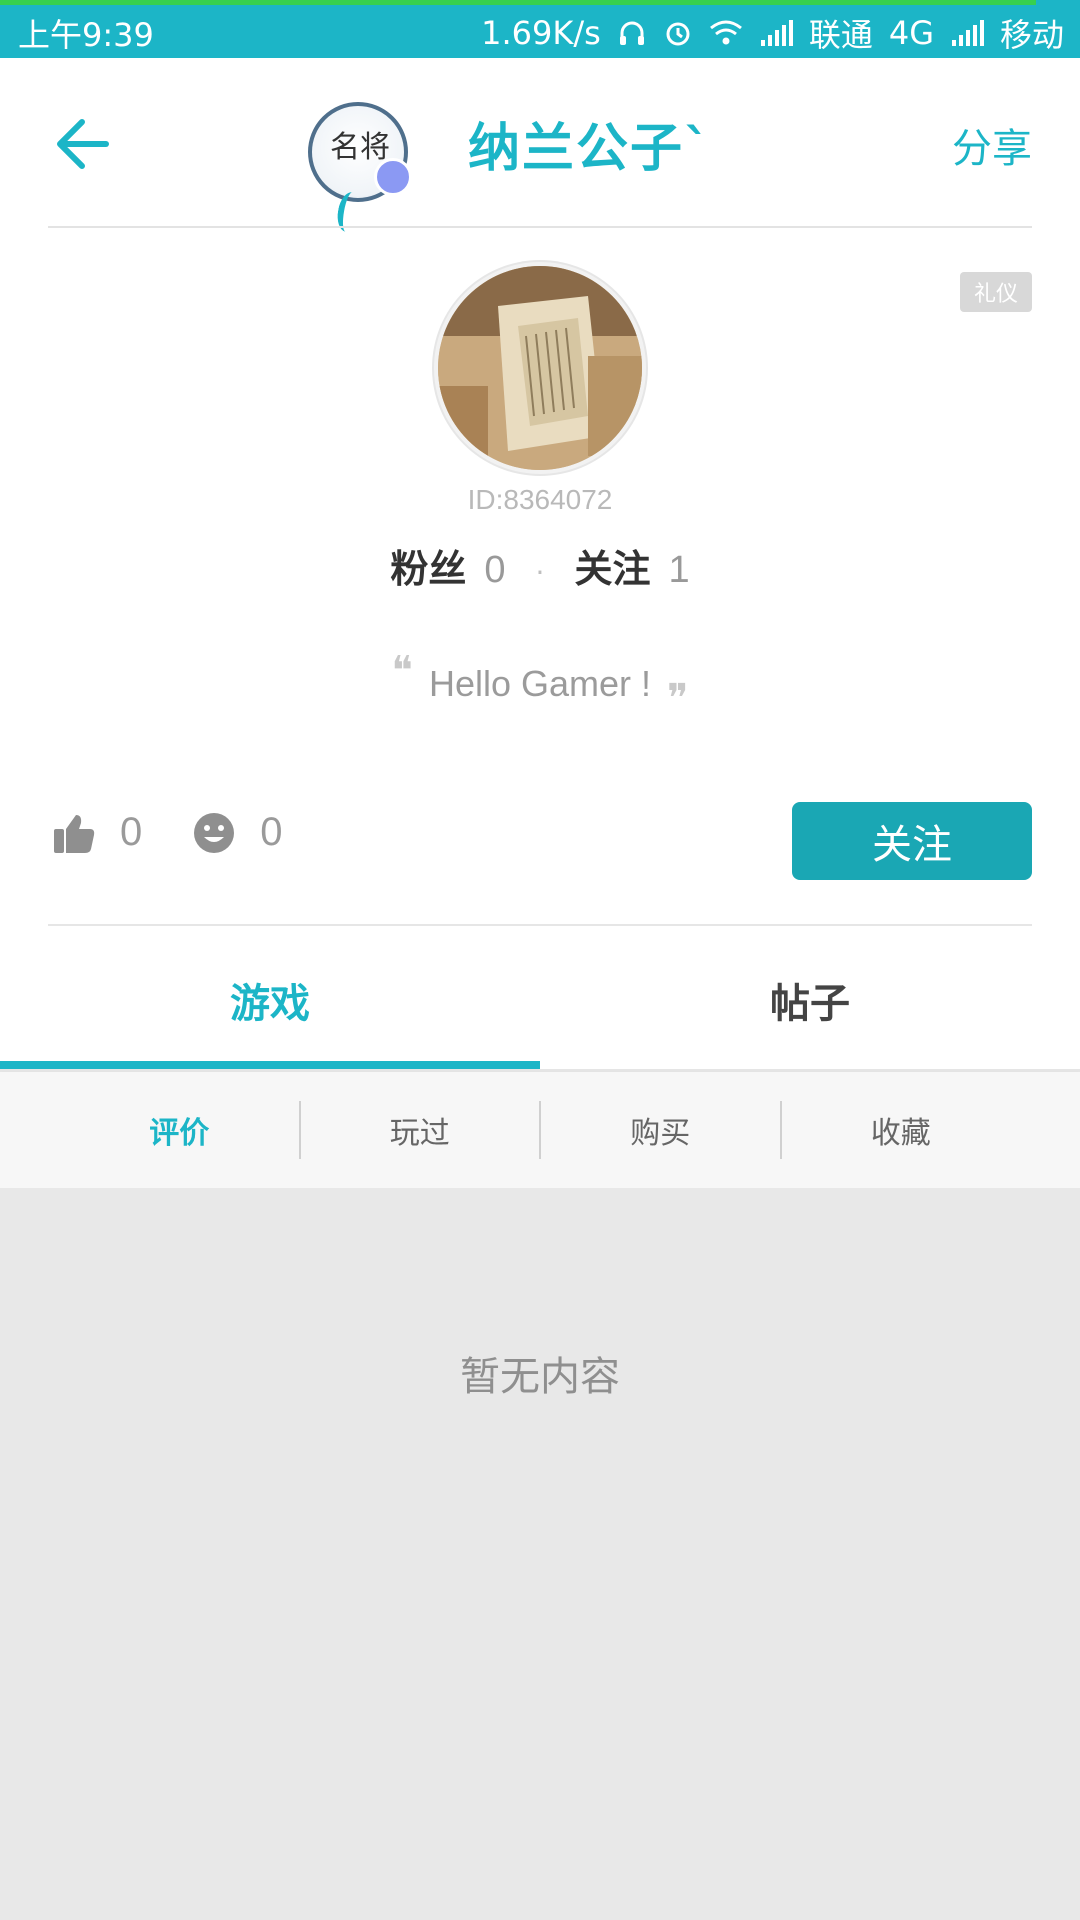  What do you see at coordinates (86, 35) in the screenshot?
I see `status-time: 上午9:39` at bounding box center [86, 35].